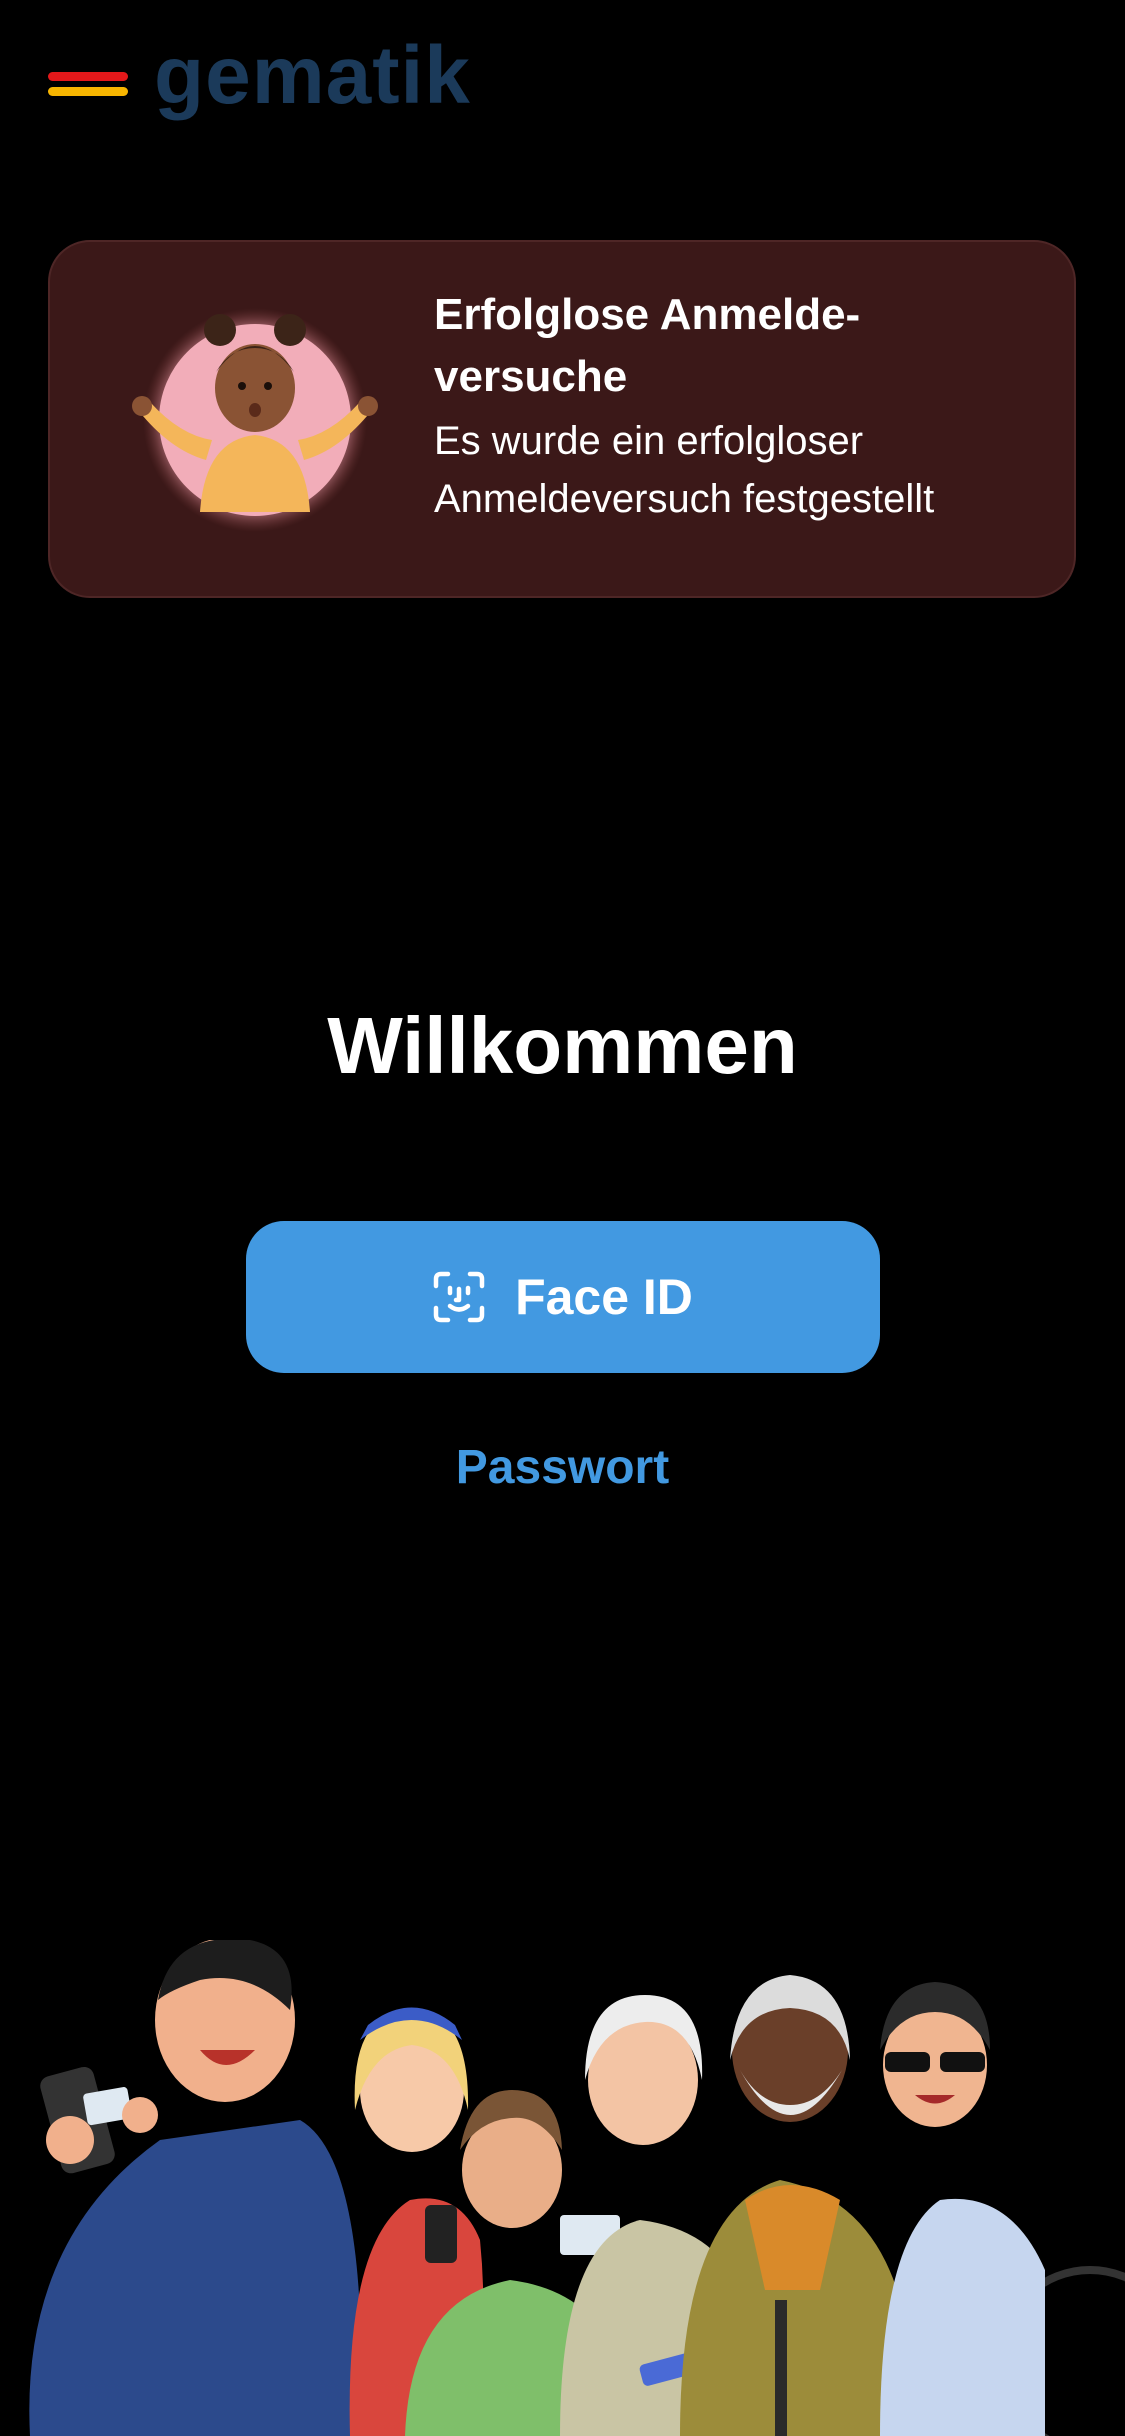  Describe the element at coordinates (88, 85) in the screenshot. I see `gematik-logo-icon` at that location.